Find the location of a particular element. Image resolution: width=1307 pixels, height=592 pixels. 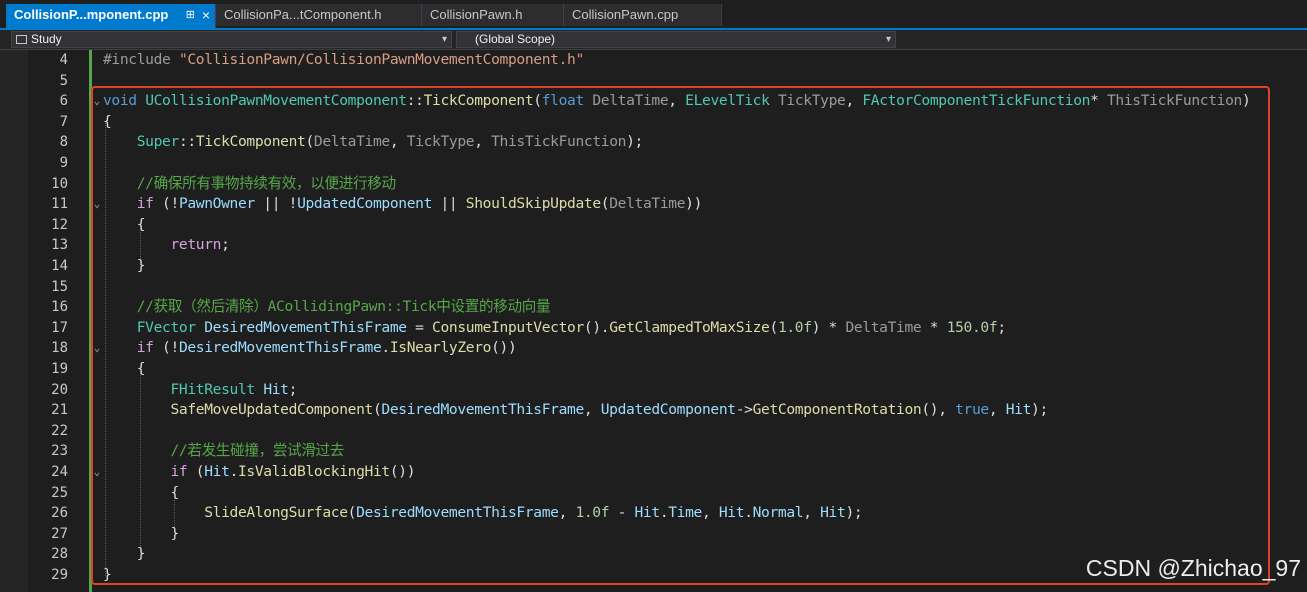

scope-dropdown: (Global Scope) ▾ is located at coordinates (676, 39).